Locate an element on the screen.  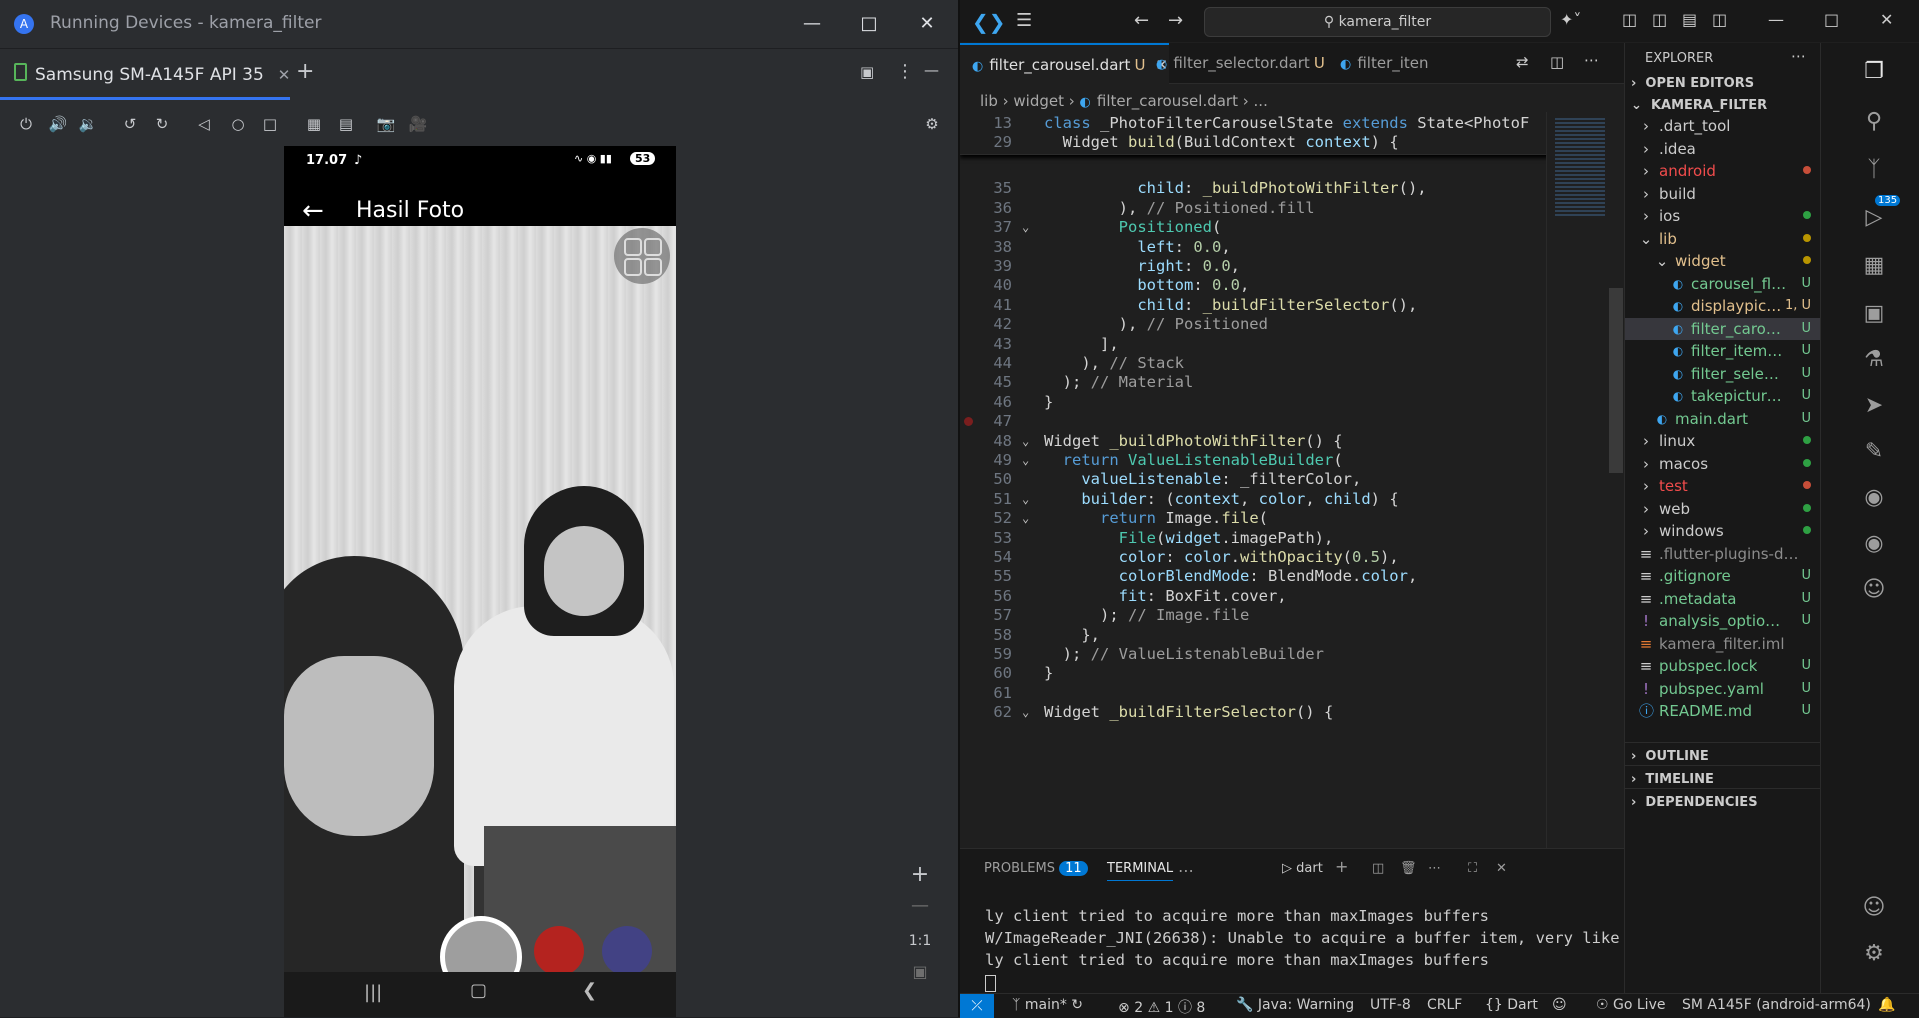
folder-item: › web is located at coordinates (1723, 509).